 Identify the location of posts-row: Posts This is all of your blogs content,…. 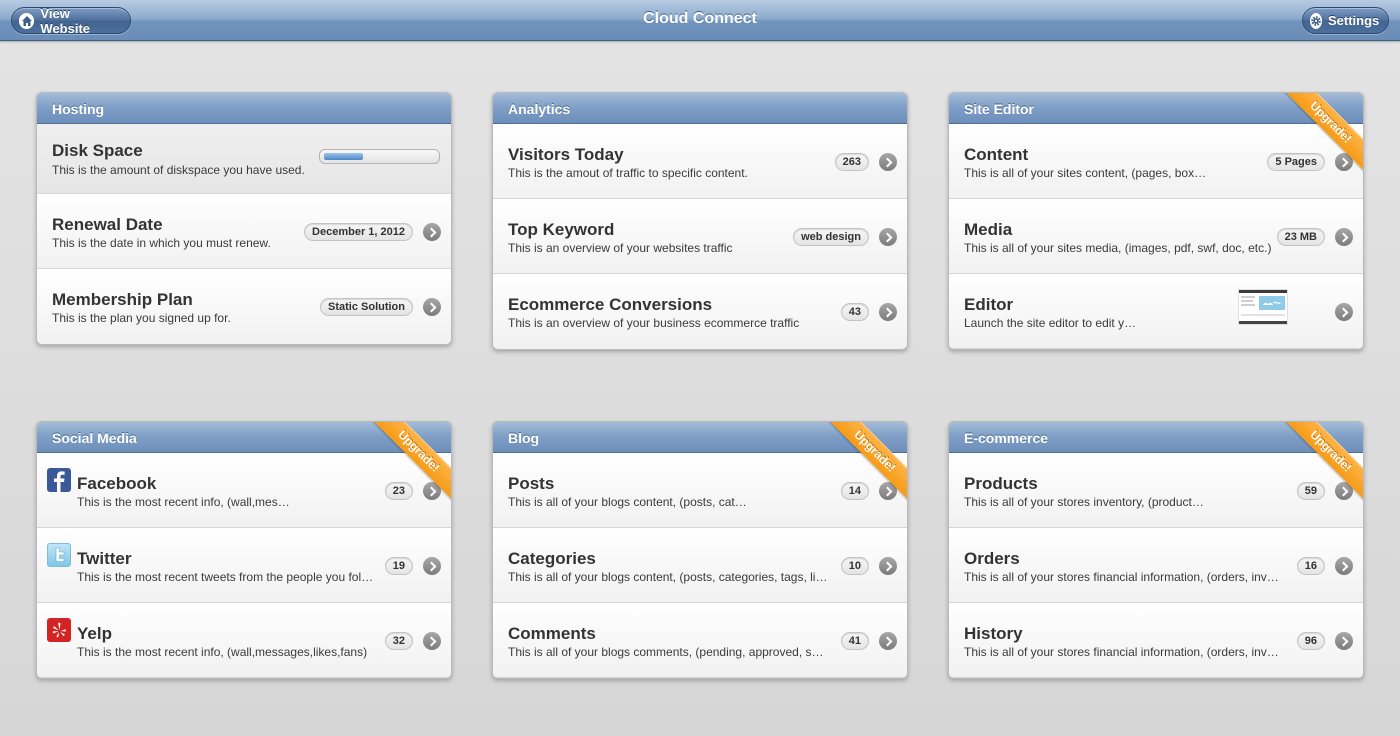
(700, 490).